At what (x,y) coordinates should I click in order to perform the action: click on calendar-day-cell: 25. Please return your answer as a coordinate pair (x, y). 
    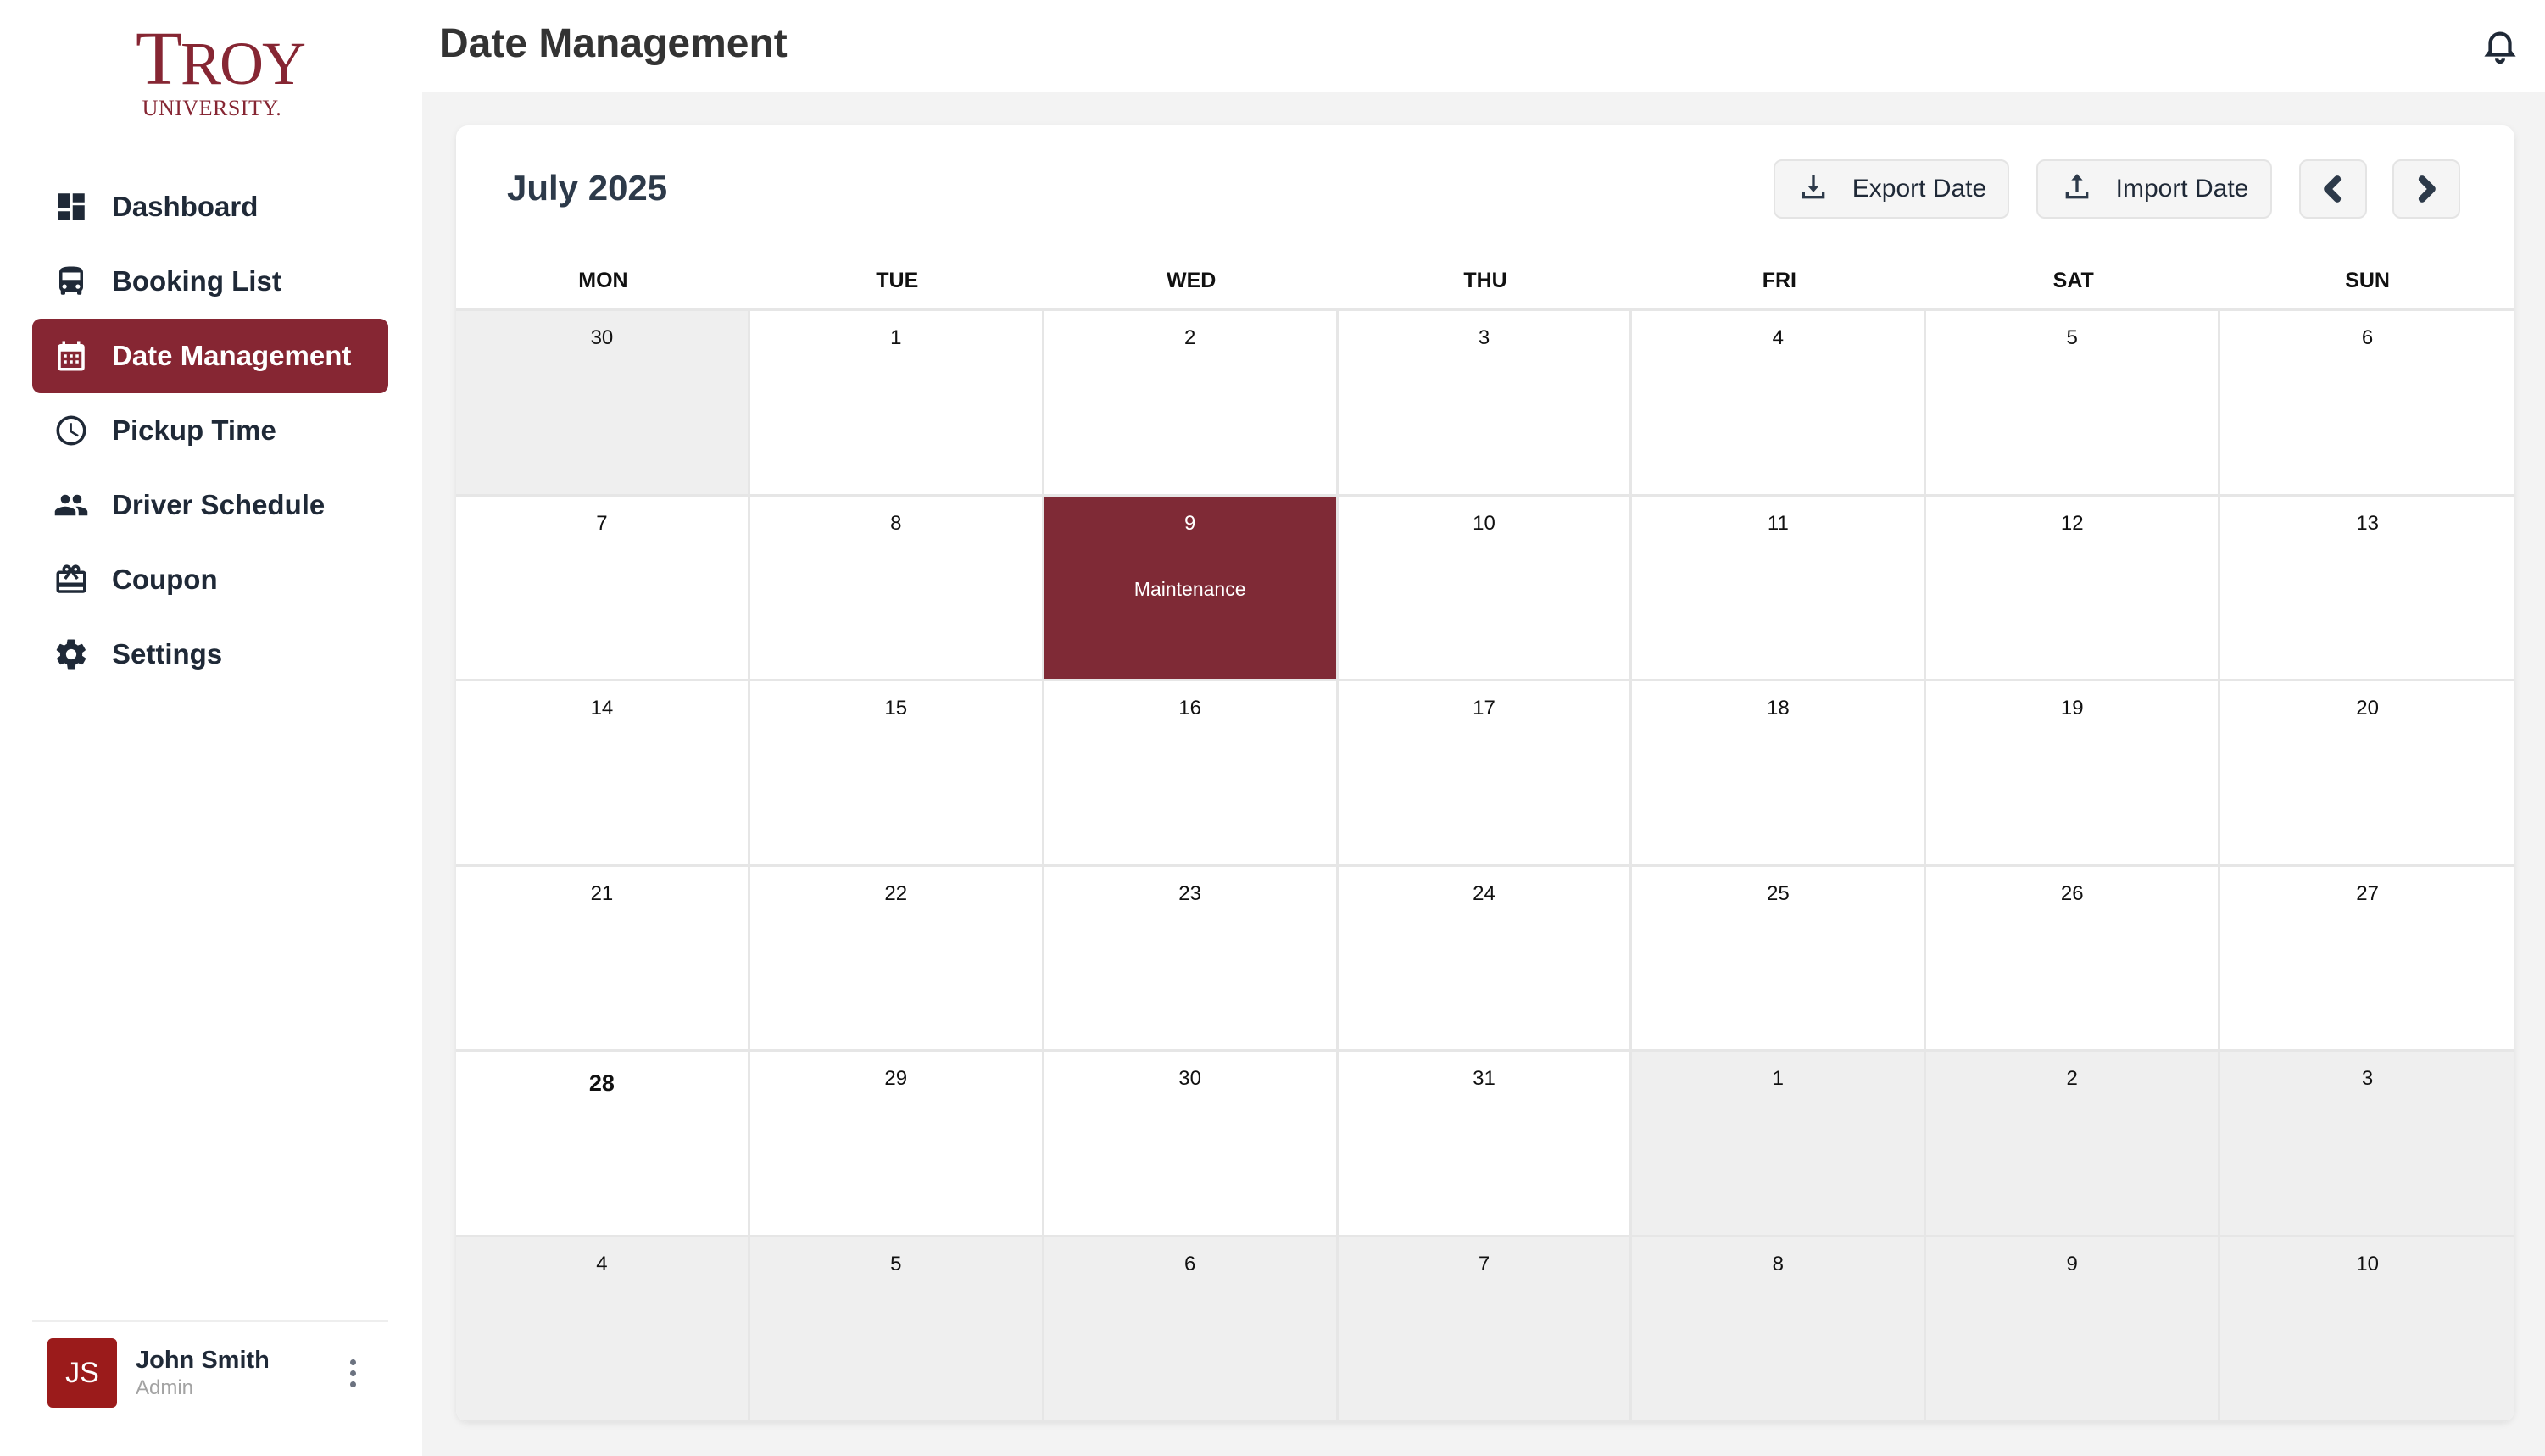
    Looking at the image, I should click on (1779, 959).